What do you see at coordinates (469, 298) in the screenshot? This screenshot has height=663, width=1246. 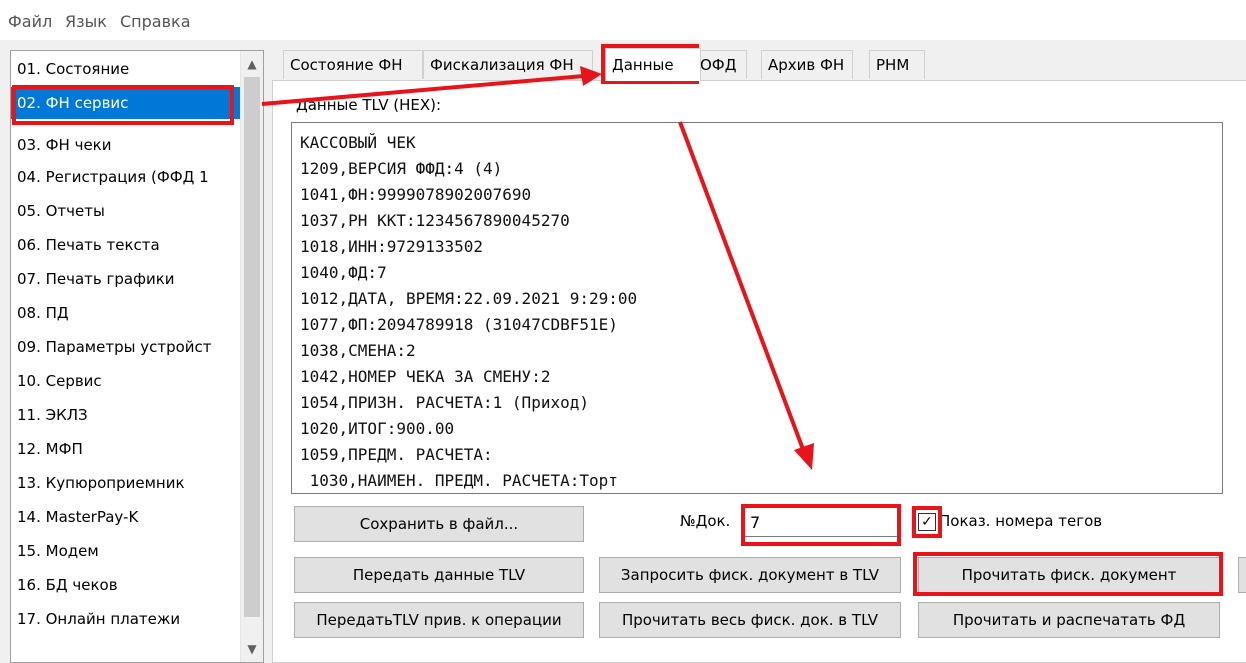 I see `tlv-line: 1012,ДАТА, ВРЕМЯ:22.09.2021 9:29:00` at bounding box center [469, 298].